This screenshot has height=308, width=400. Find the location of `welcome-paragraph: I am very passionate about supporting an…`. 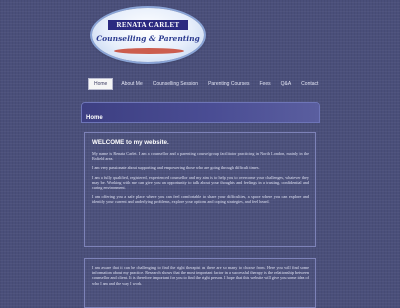

welcome-paragraph: I am very passionate about supporting an… is located at coordinates (176, 168).